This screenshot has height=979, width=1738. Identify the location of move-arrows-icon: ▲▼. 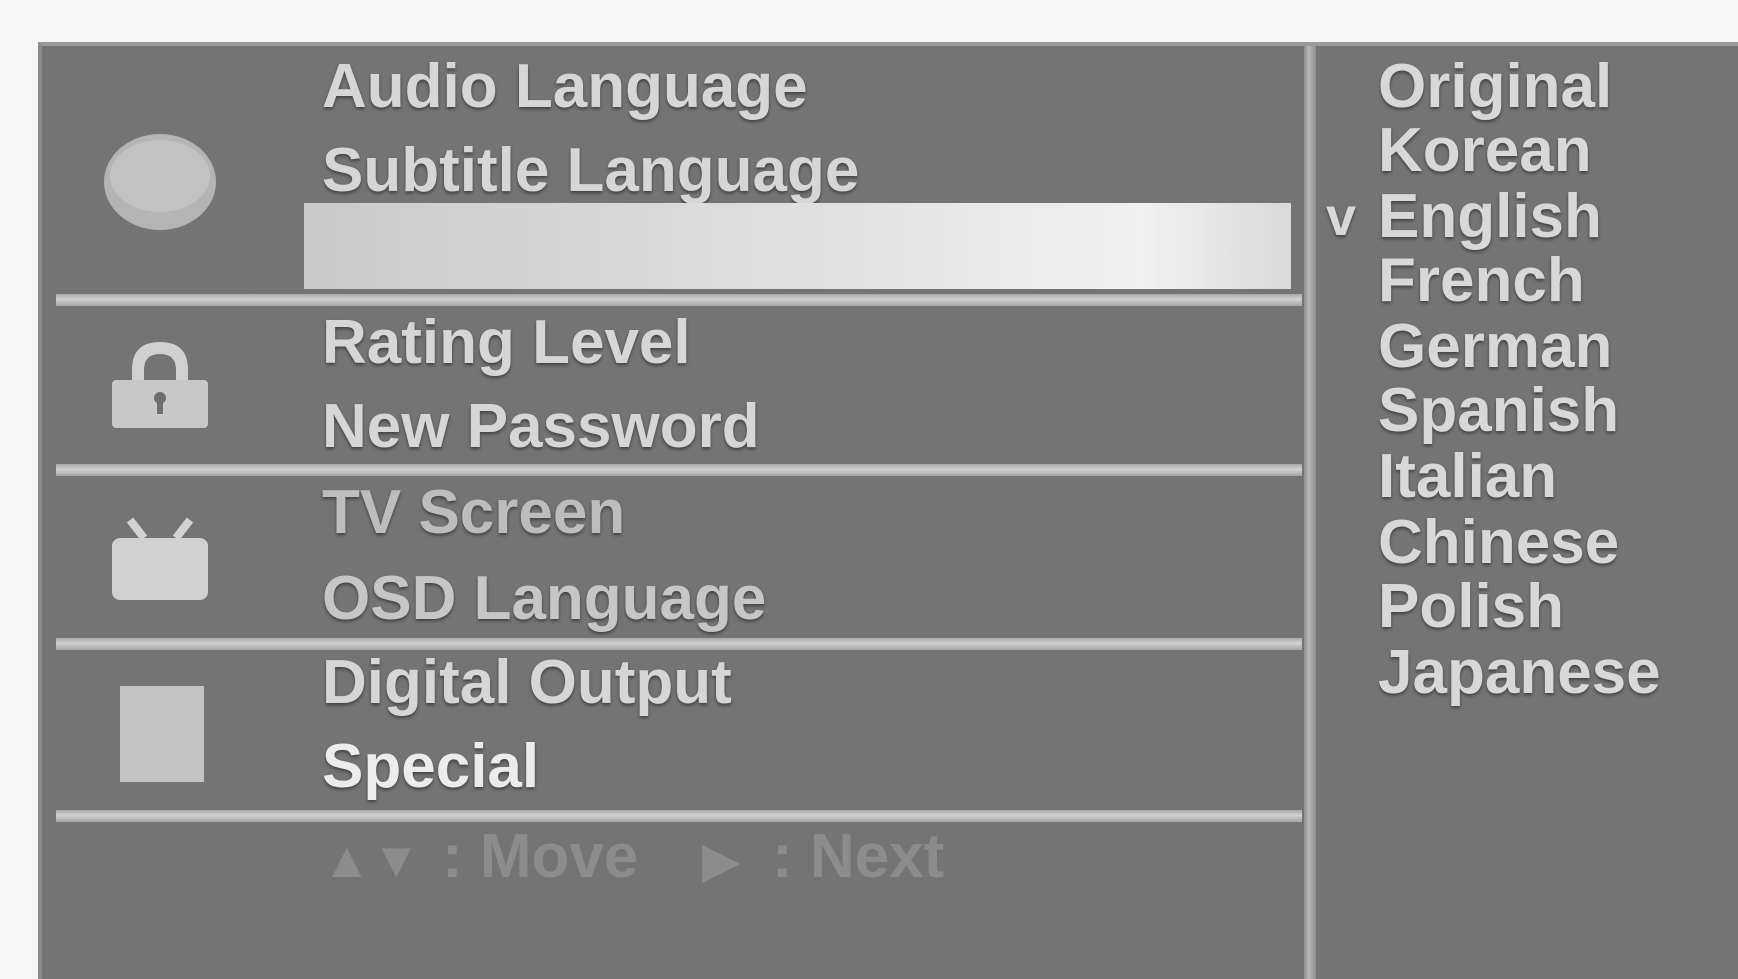
(371, 860).